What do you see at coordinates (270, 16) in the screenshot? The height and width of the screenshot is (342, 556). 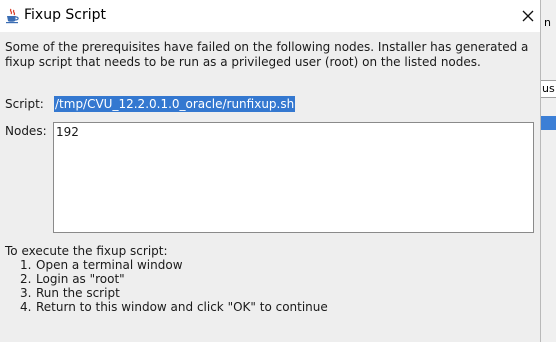 I see `title-bar: Fixup Script` at bounding box center [270, 16].